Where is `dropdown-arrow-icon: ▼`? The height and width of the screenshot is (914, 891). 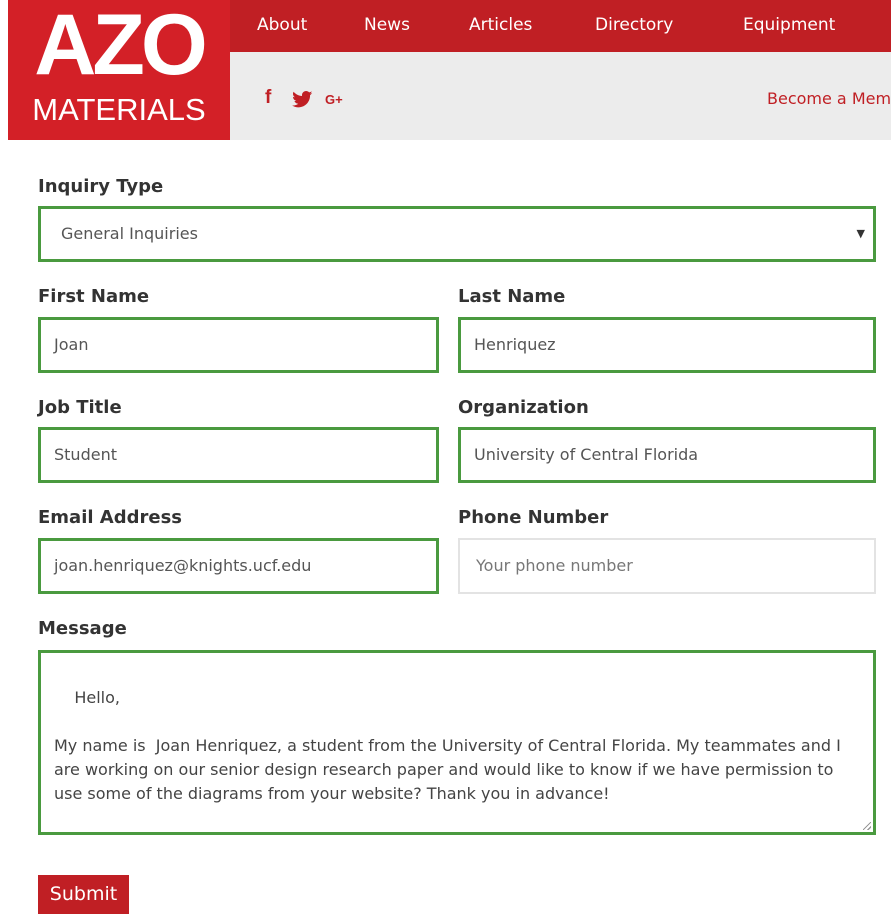 dropdown-arrow-icon: ▼ is located at coordinates (860, 233).